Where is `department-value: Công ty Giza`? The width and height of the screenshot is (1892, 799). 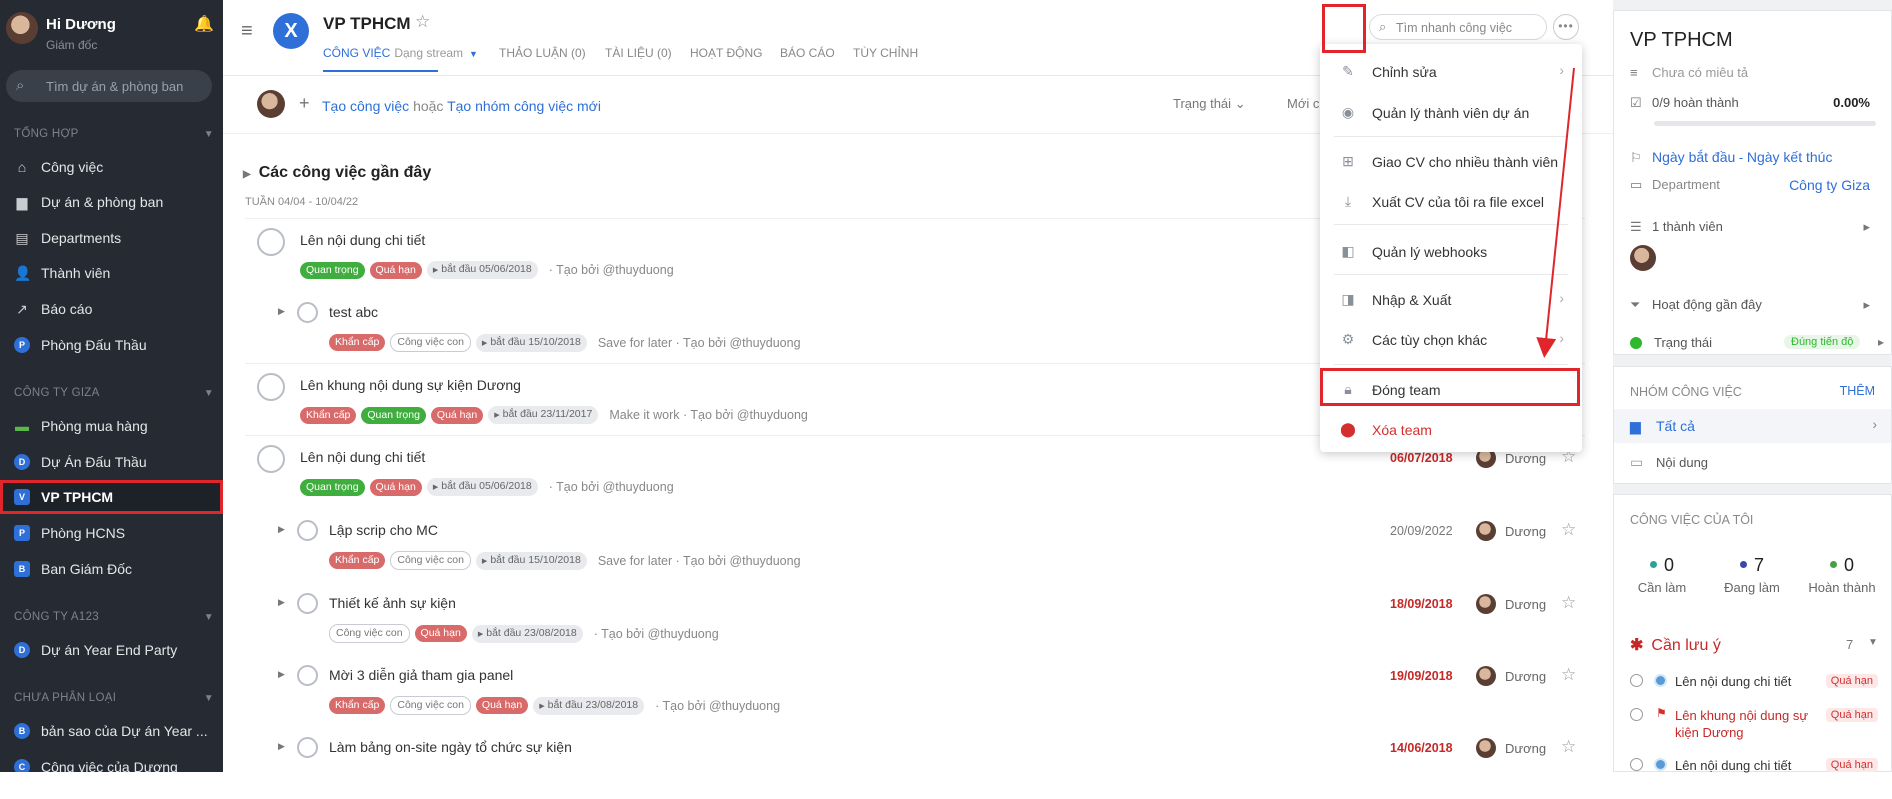
department-value: Công ty Giza is located at coordinates (1829, 185).